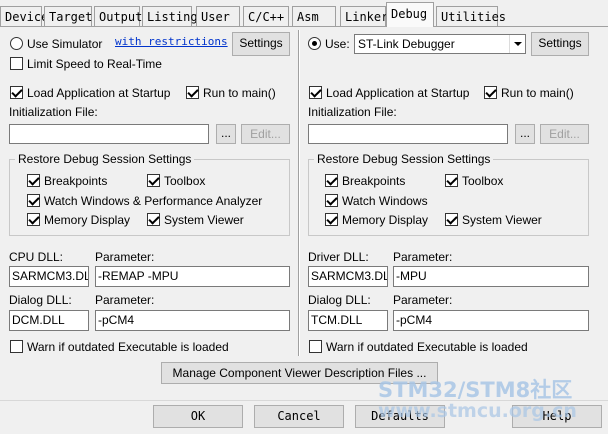 The height and width of the screenshot is (434, 608). I want to click on left-load-app-label: Load Application at Startup, so click(99, 93).